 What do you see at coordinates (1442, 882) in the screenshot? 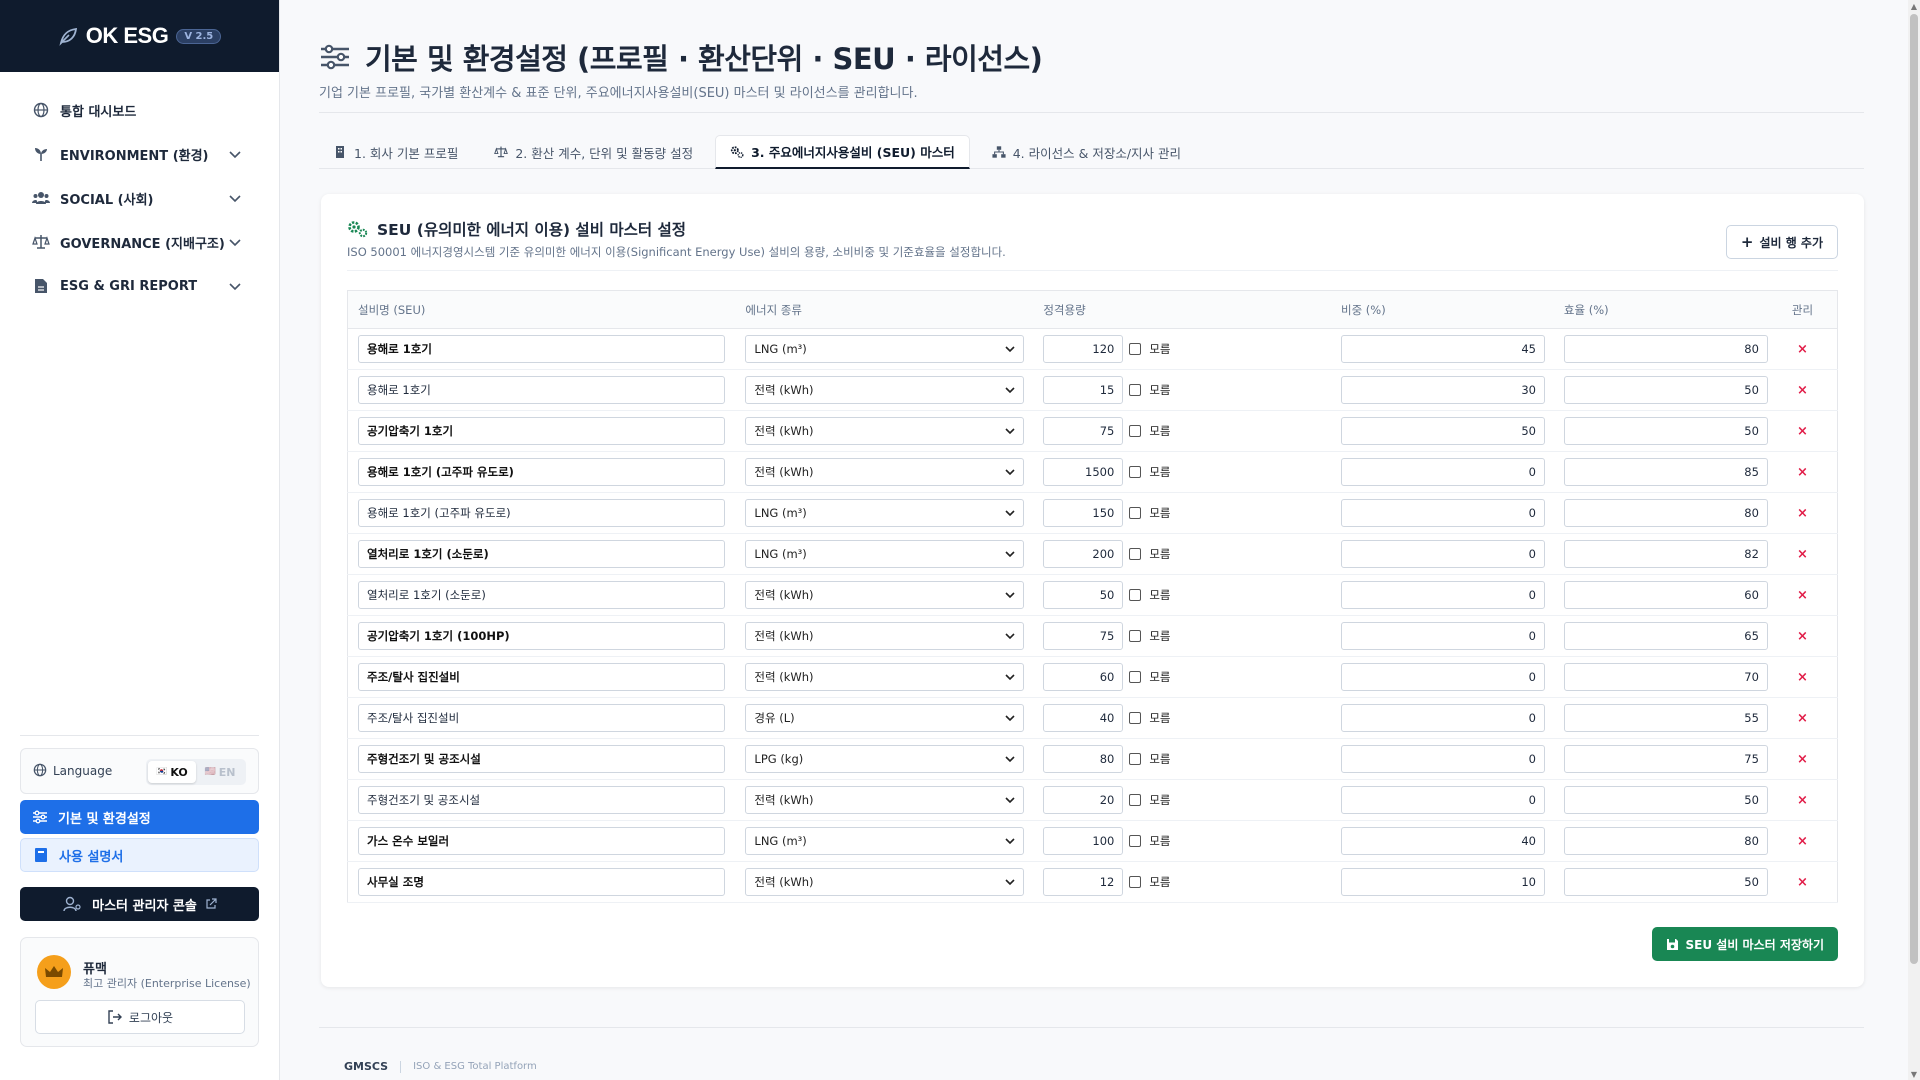
I see `share-input: 10` at bounding box center [1442, 882].